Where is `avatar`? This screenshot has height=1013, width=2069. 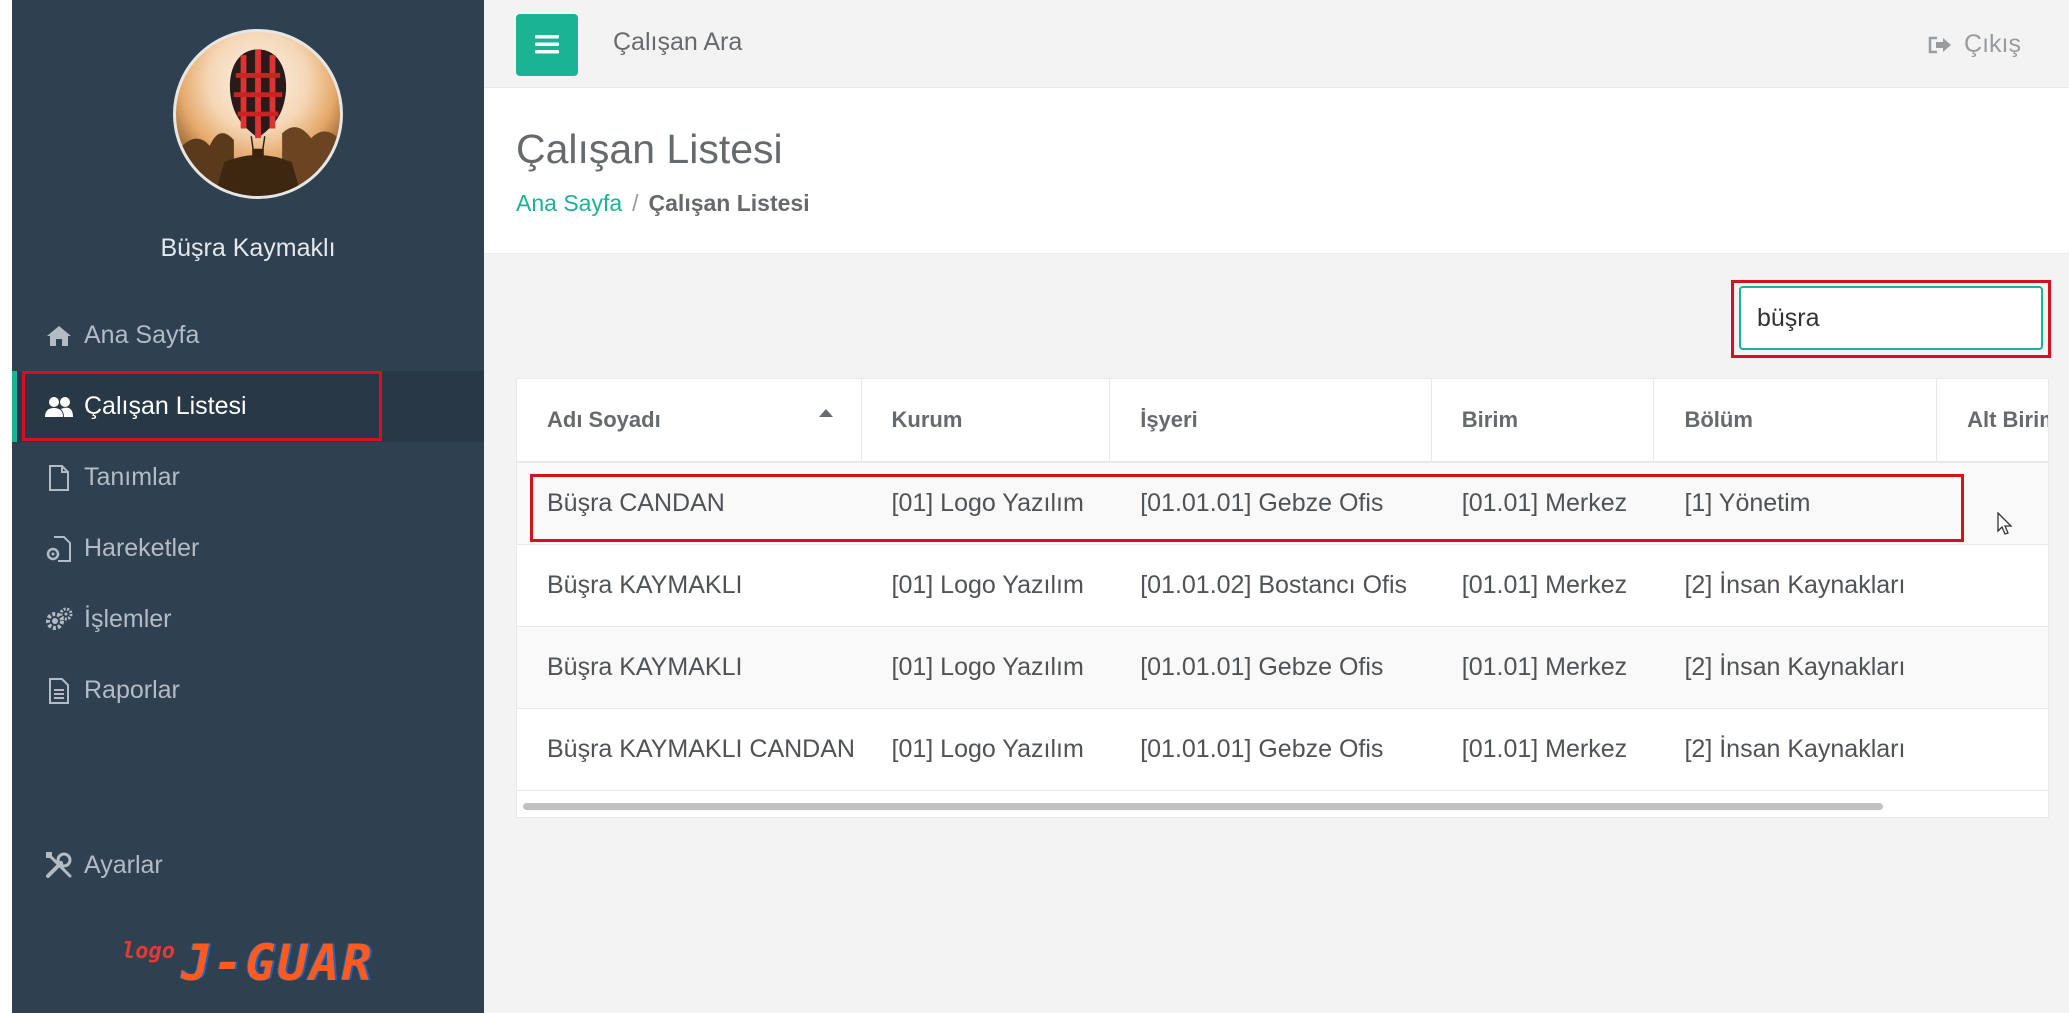
avatar is located at coordinates (258, 114).